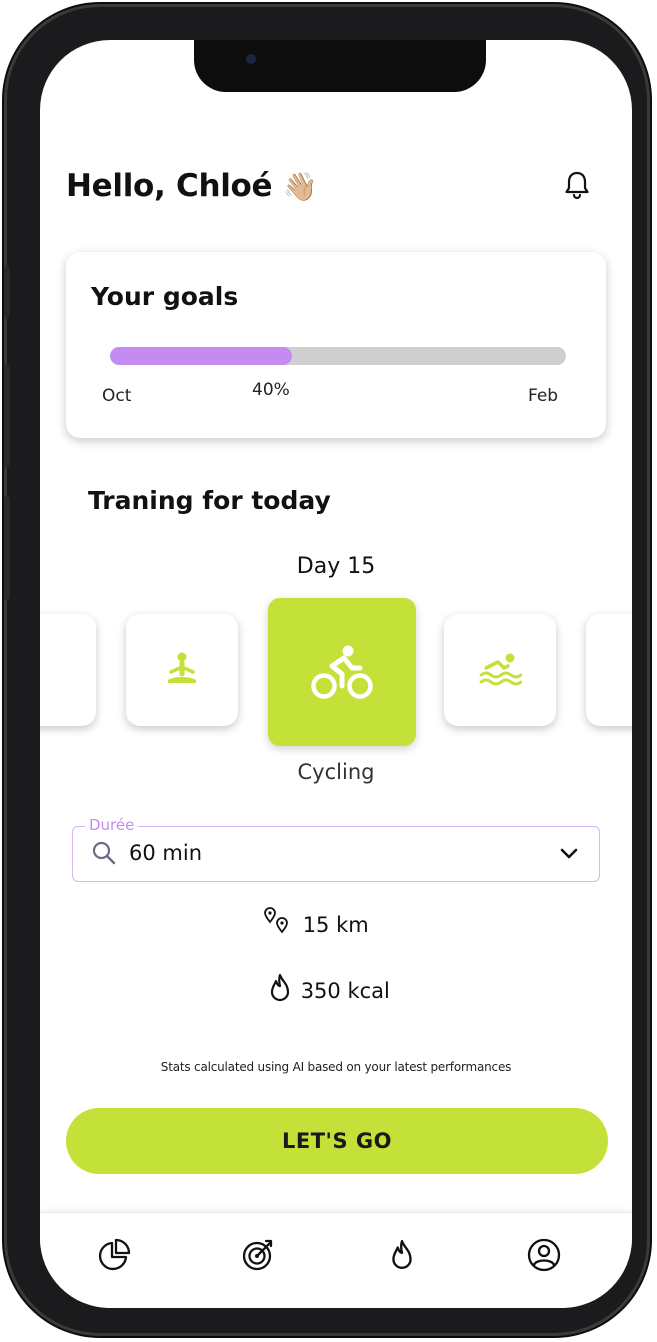 The height and width of the screenshot is (1342, 657). I want to click on profile-icon, so click(544, 1255).